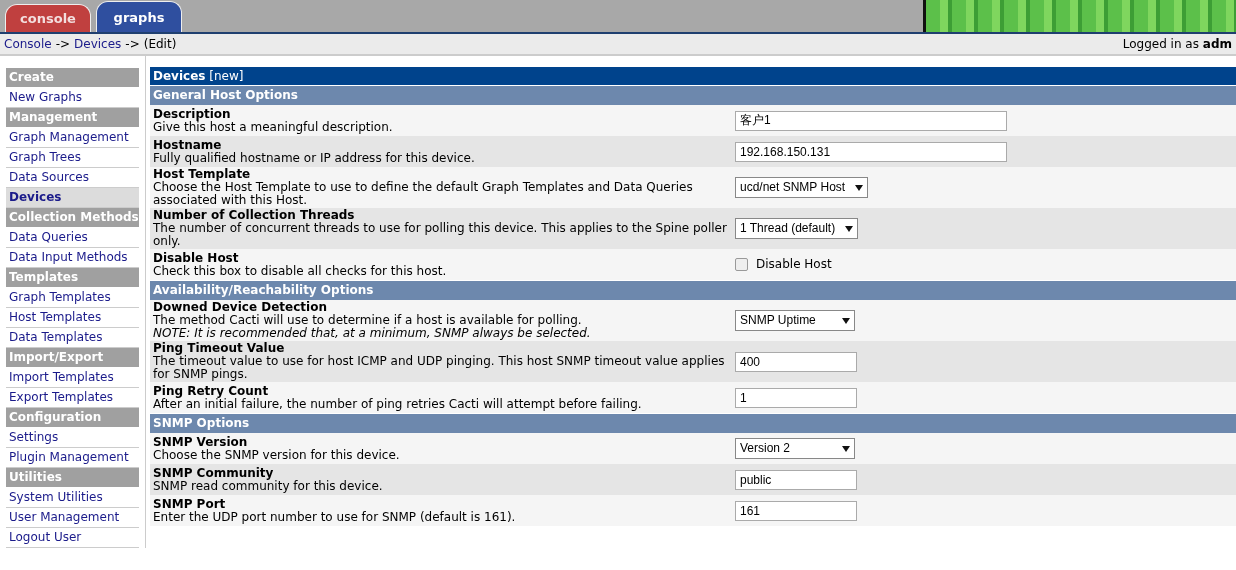  I want to click on sidebar-item: Settings, so click(72, 438).